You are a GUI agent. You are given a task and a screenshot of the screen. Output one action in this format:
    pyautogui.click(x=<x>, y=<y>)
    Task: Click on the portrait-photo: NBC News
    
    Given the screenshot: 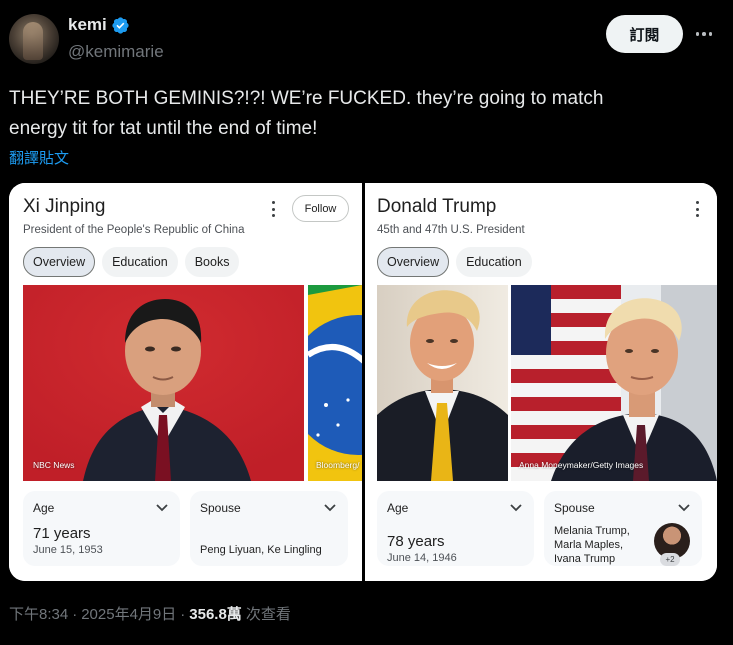 What is the action you would take?
    pyautogui.click(x=163, y=383)
    